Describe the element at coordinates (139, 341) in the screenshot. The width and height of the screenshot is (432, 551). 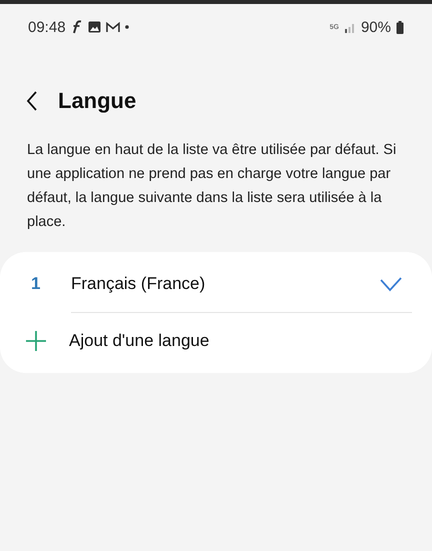
I see `add-language-label: Ajout d'une langue` at that location.